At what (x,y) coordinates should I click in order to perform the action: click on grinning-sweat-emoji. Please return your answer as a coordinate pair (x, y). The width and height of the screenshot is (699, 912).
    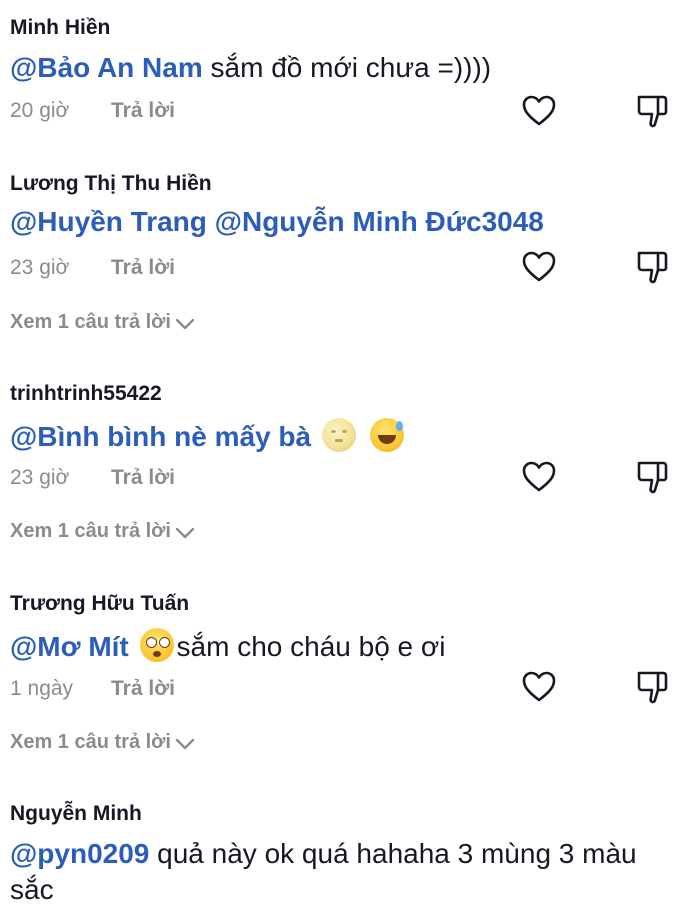
    Looking at the image, I should click on (386, 435).